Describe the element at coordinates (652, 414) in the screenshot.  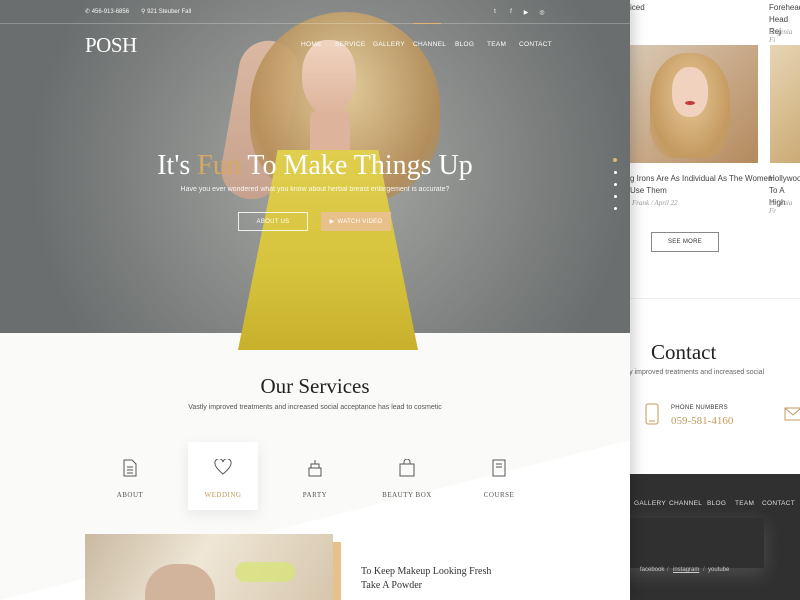
I see `phone-icon` at that location.